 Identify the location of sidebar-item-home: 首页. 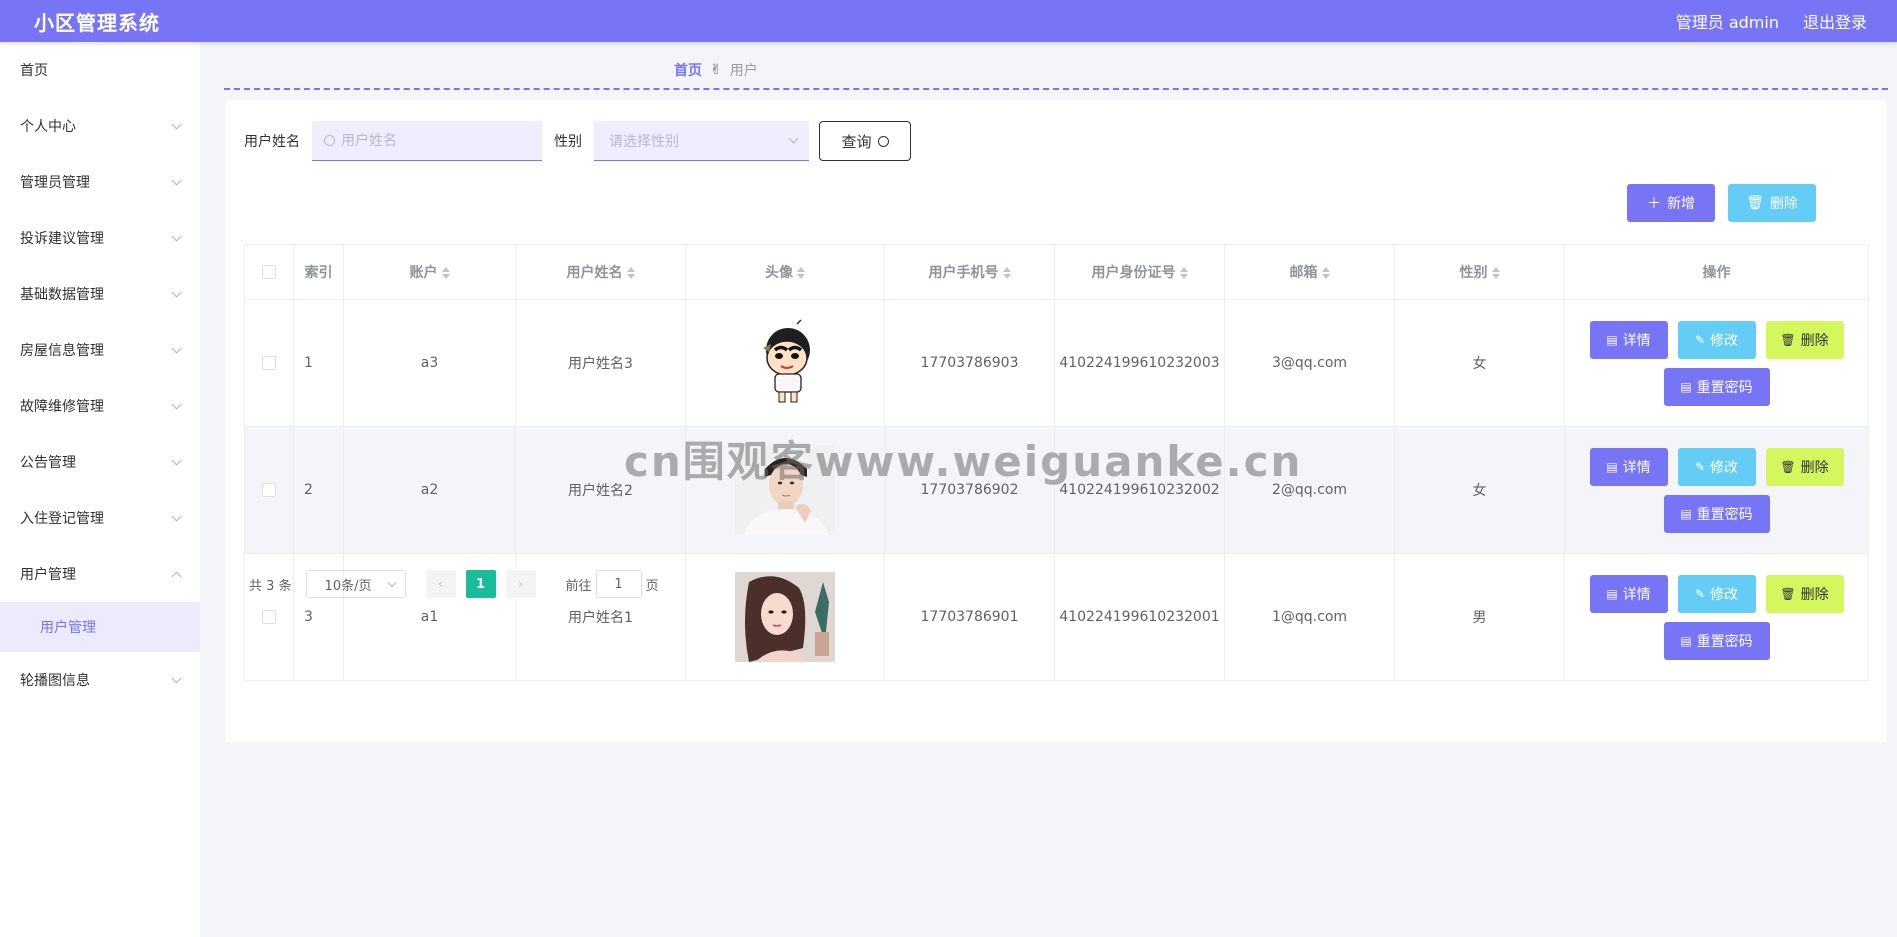
(100, 70).